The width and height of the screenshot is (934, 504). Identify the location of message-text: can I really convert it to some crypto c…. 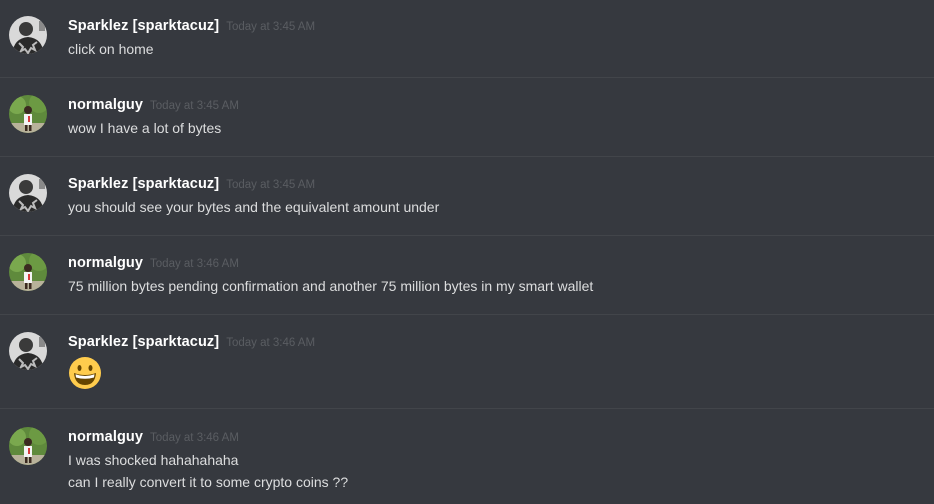
(208, 482).